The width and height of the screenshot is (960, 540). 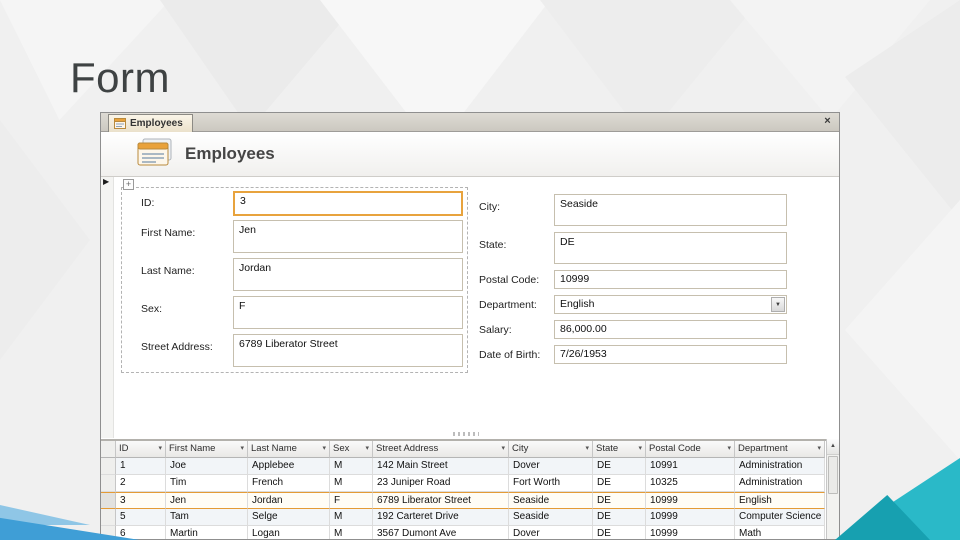 What do you see at coordinates (441, 466) in the screenshot?
I see `table-cell: 142 Main Street` at bounding box center [441, 466].